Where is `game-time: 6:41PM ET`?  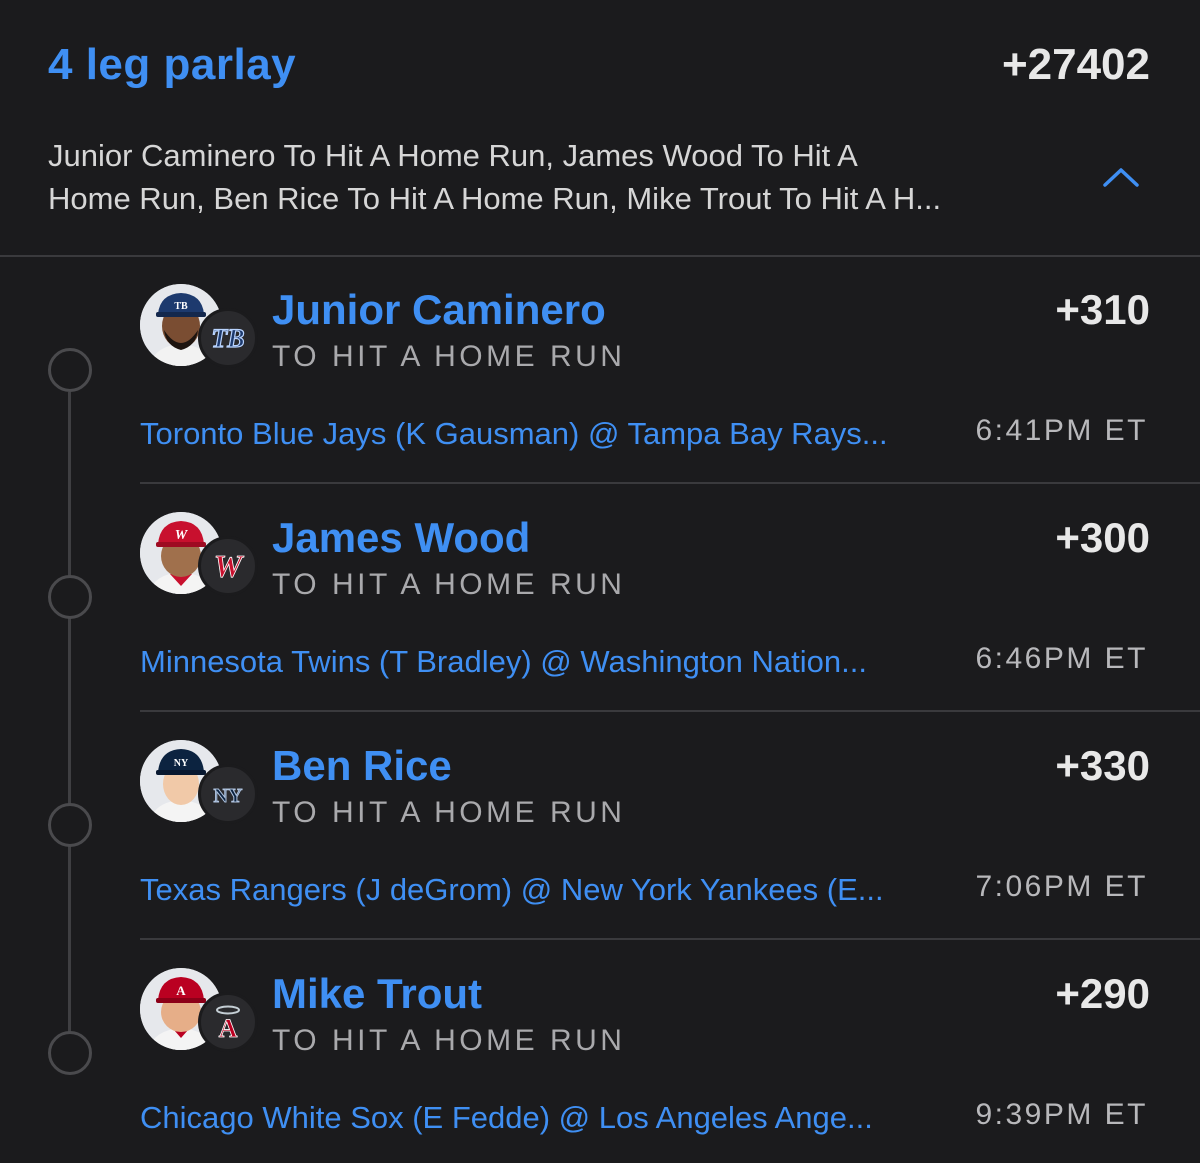
game-time: 6:41PM ET is located at coordinates (1061, 430).